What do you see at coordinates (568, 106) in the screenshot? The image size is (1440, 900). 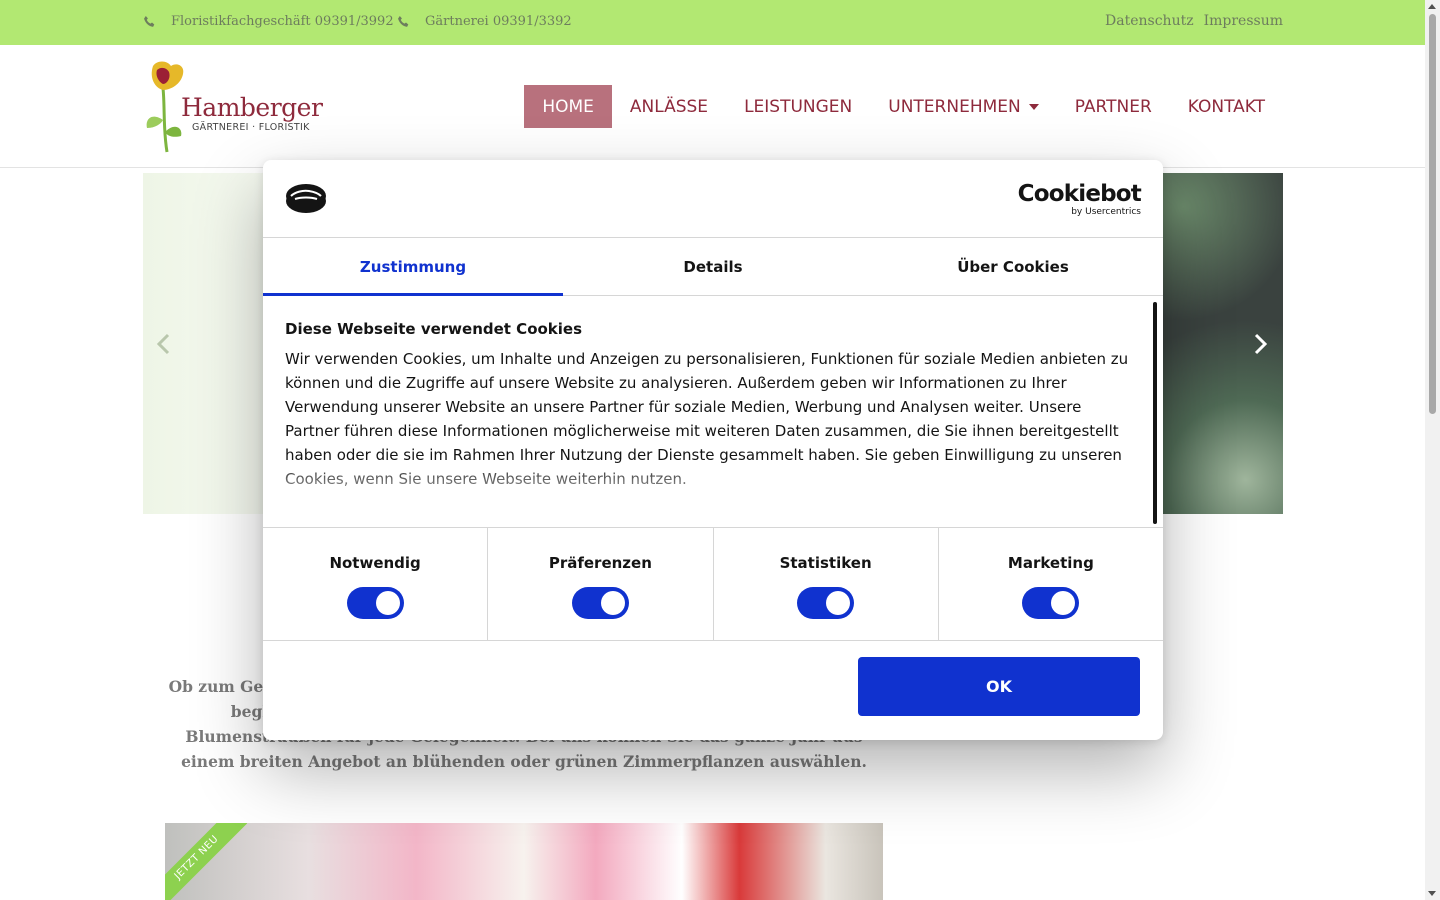 I see `nav-item-home: HOME` at bounding box center [568, 106].